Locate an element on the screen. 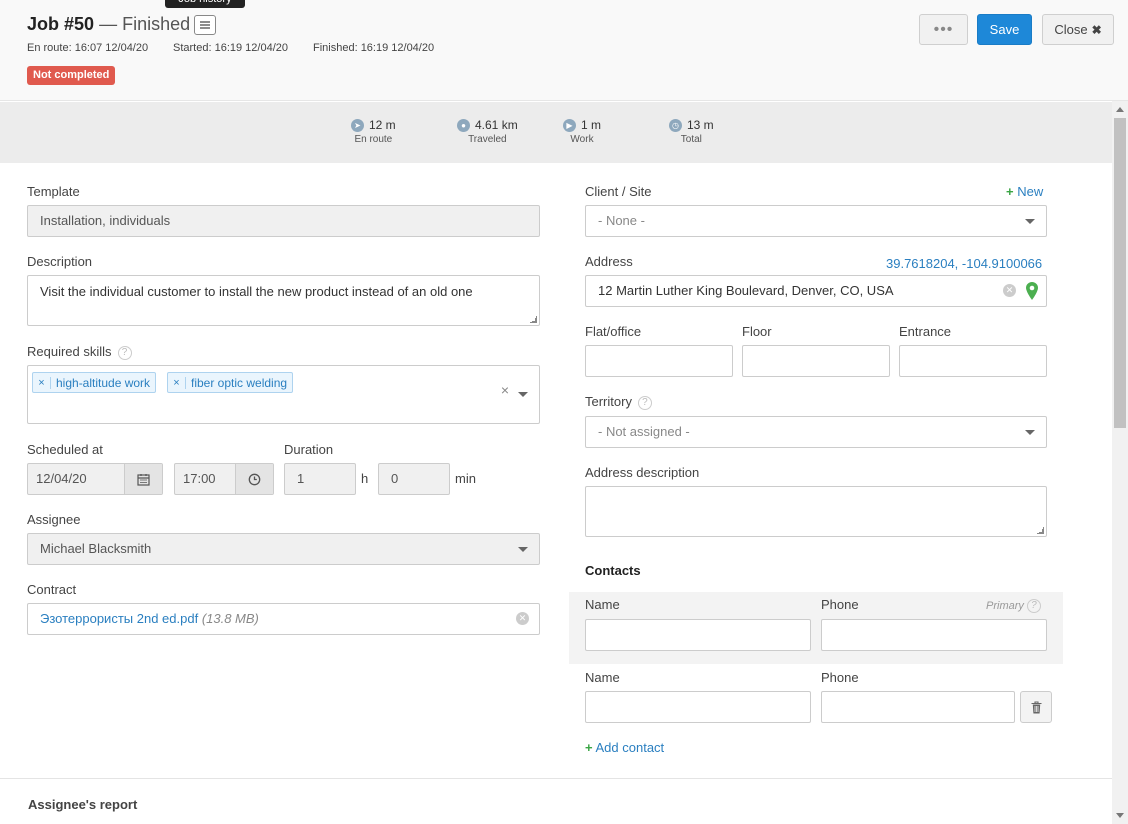  stat-value: 1 m is located at coordinates (591, 125).